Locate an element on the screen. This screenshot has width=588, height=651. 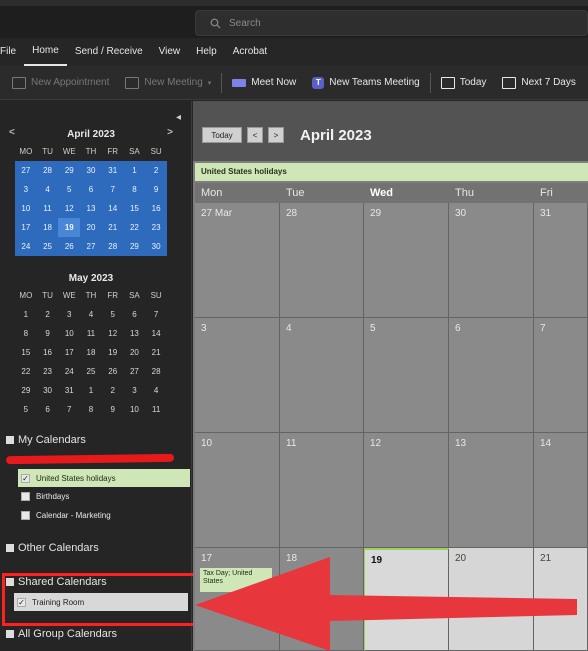
day-cell: 3 is located at coordinates (237, 375).